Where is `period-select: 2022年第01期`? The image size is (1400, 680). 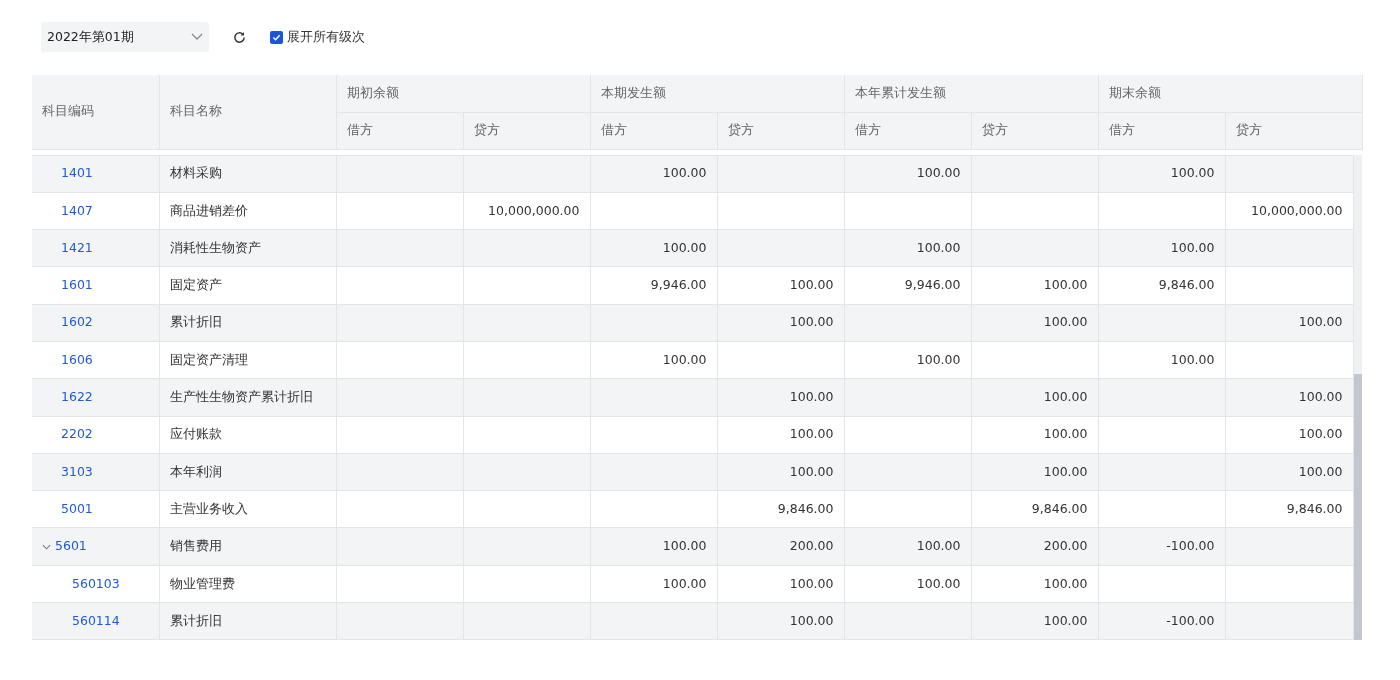 period-select: 2022年第01期 is located at coordinates (125, 37).